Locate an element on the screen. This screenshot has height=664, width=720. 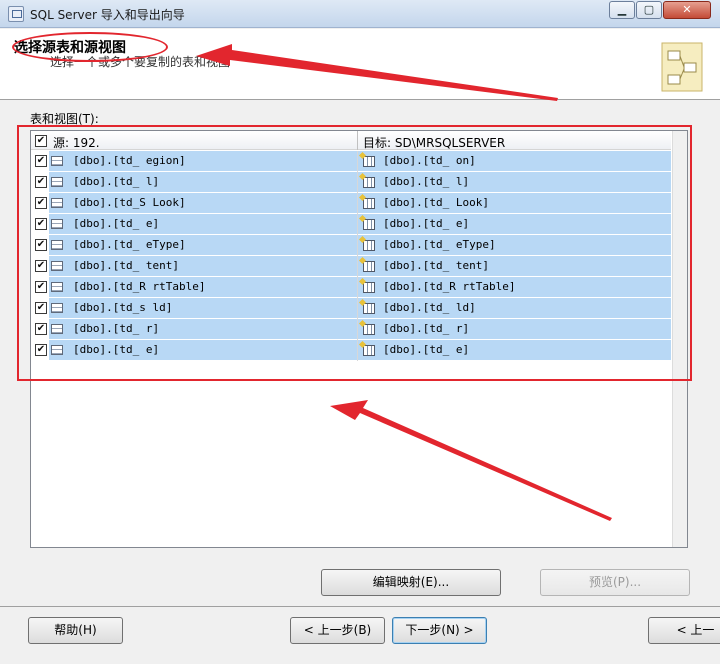
title-bar: SQL Server 导入和导出向导 ▁ ▢ ✕ is located at coordinates (360, 14).